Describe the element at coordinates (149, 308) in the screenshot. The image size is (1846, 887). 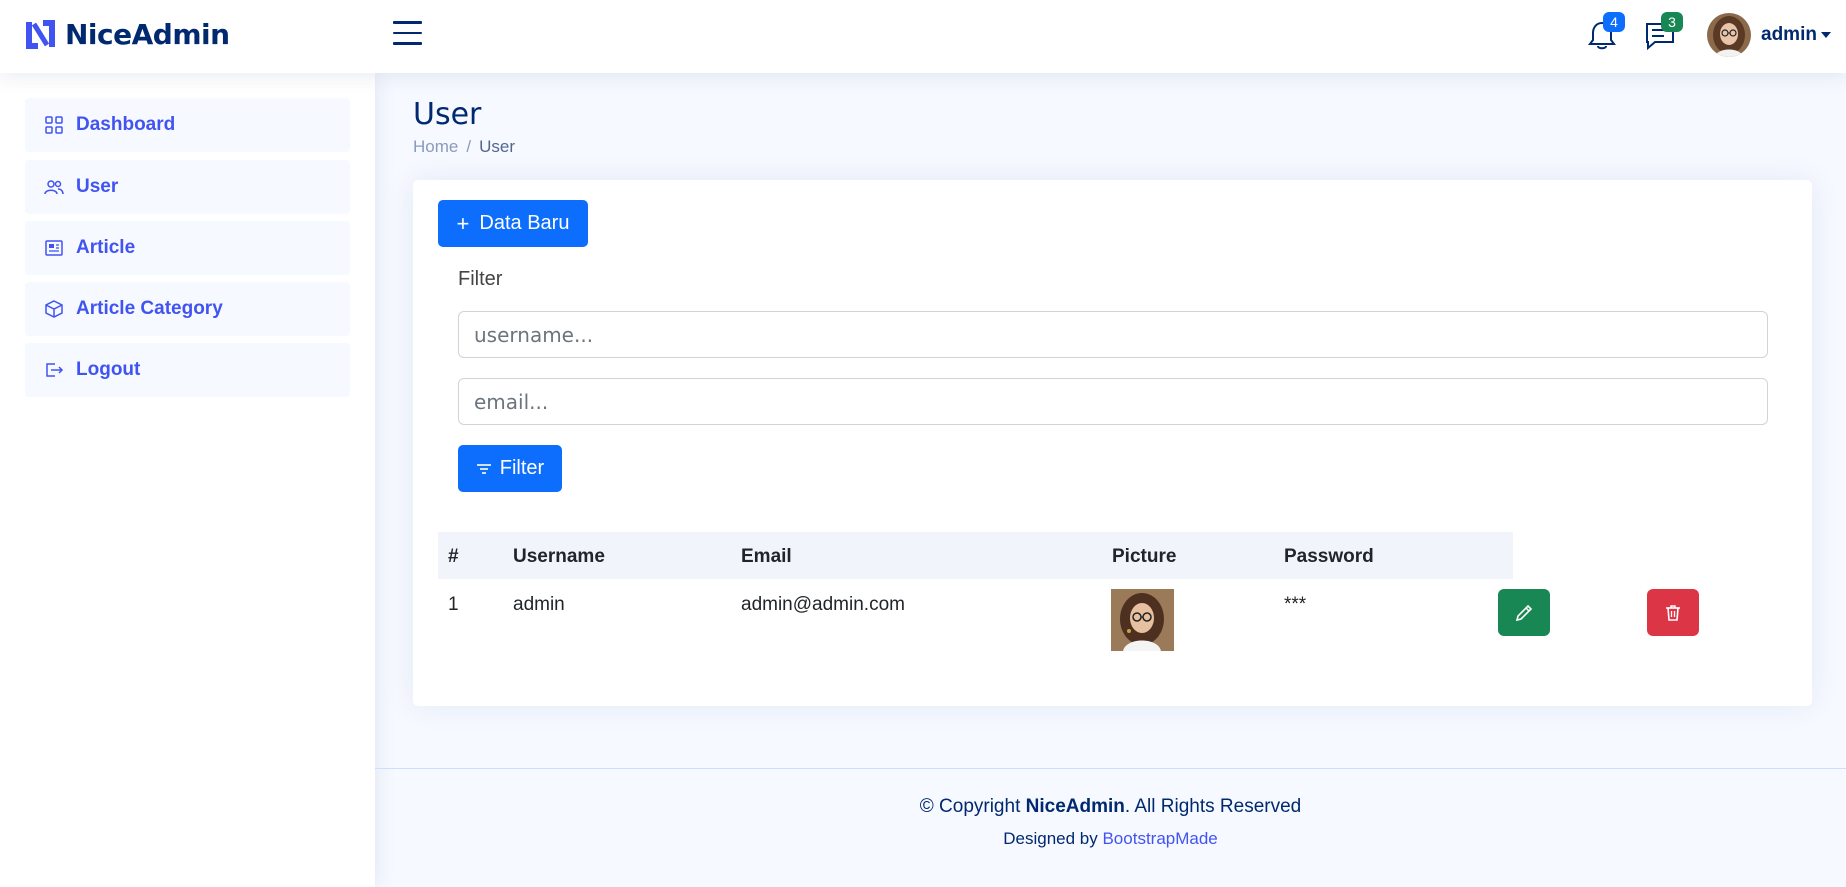
I see `sidebar-item-label: Article Category` at that location.